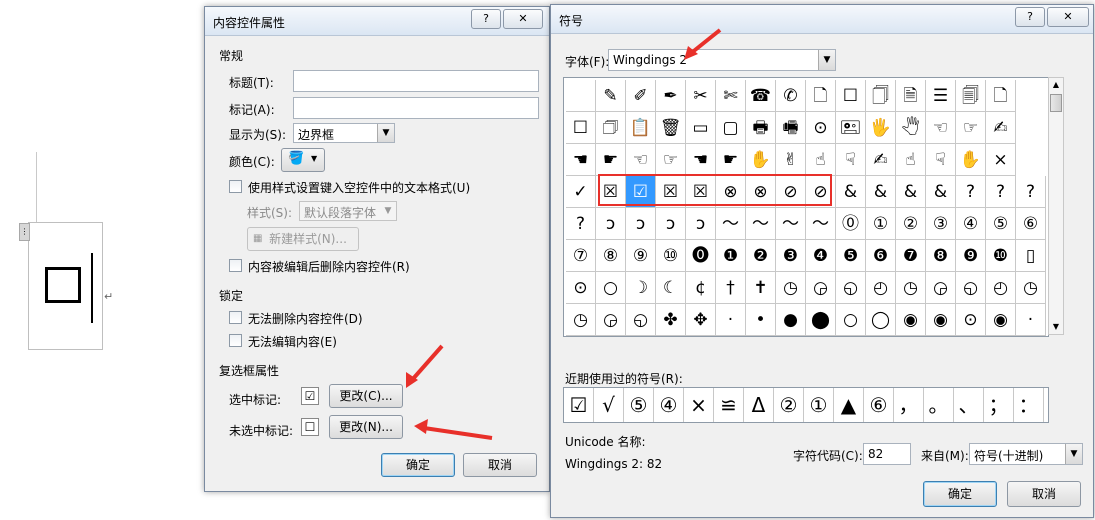  I want to click on symbol-cell: ?, so click(1001, 192).